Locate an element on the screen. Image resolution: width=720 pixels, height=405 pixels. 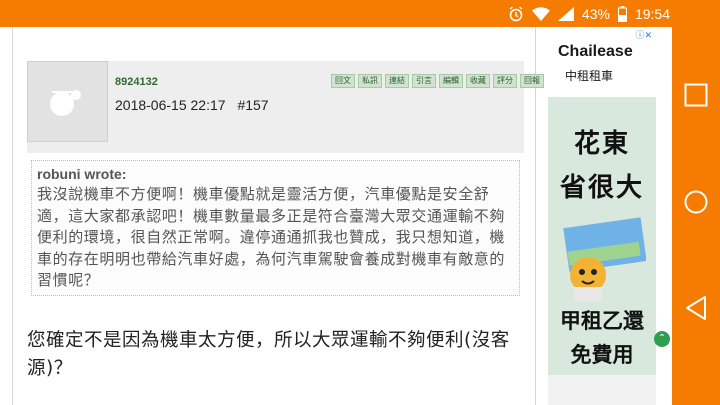
ad-footer-image is located at coordinates (602, 390).